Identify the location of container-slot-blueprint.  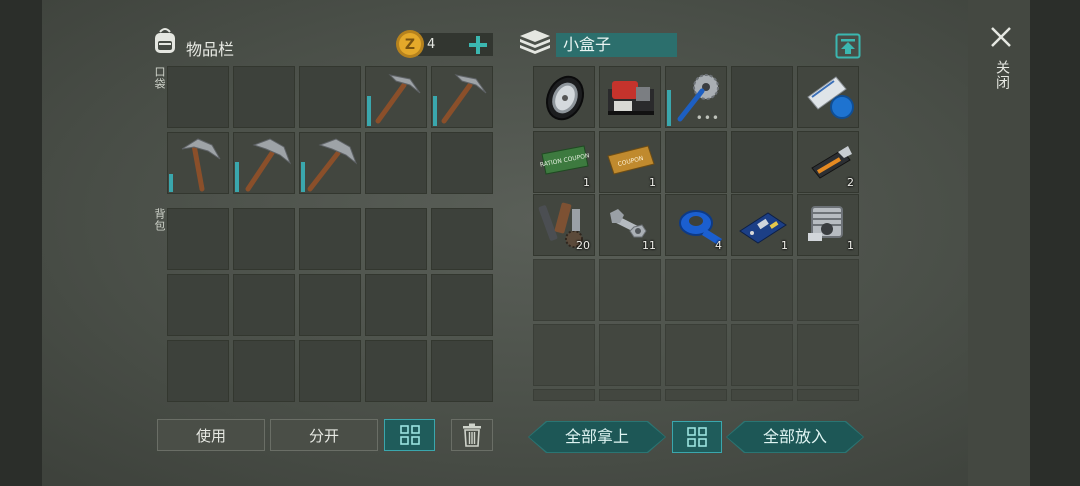
(828, 97).